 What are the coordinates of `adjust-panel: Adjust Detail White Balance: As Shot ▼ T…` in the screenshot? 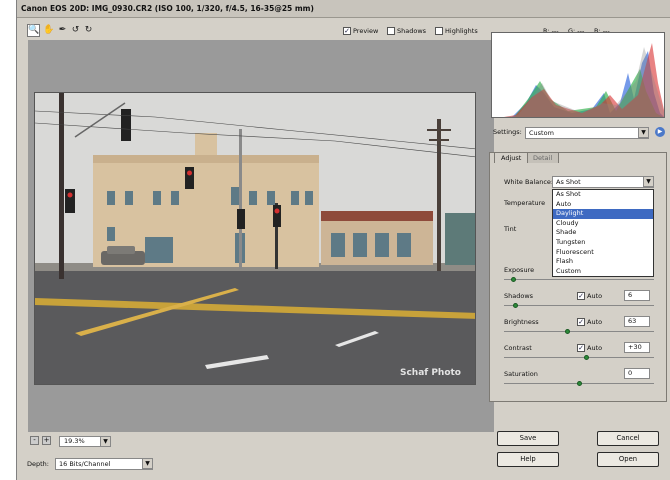 It's located at (578, 277).